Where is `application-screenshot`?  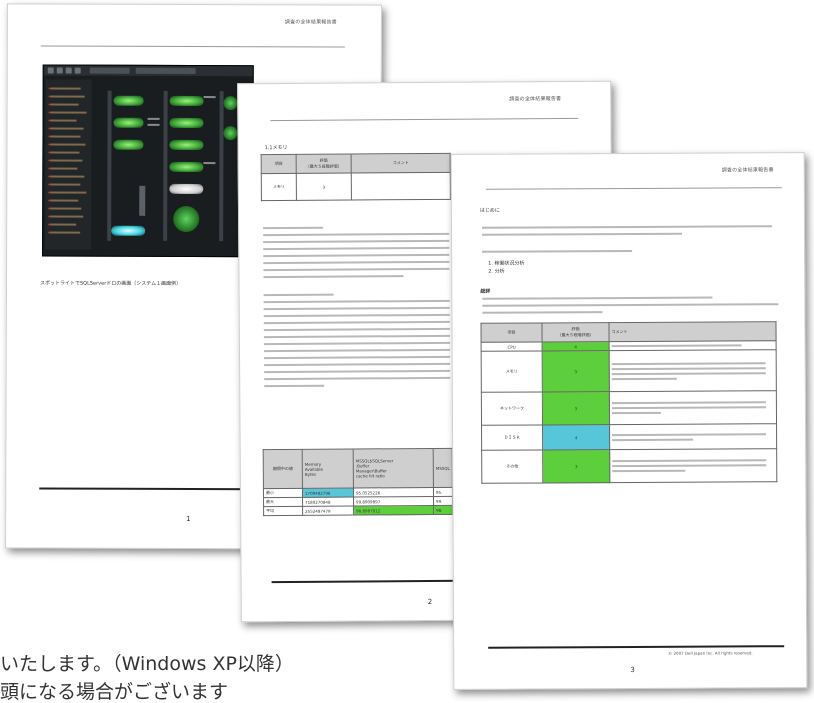 application-screenshot is located at coordinates (148, 161).